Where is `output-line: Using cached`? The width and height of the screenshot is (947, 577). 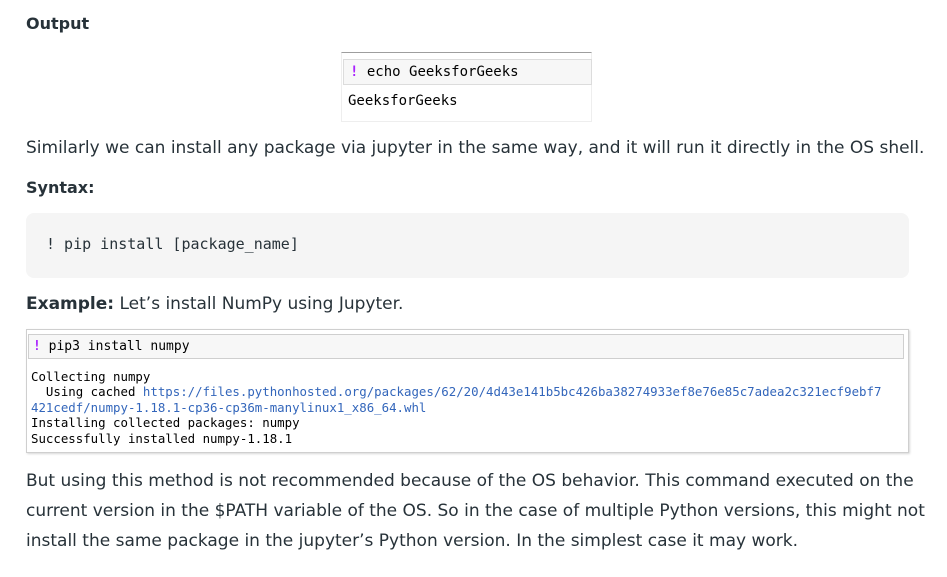
output-line: Using cached is located at coordinates (87, 392).